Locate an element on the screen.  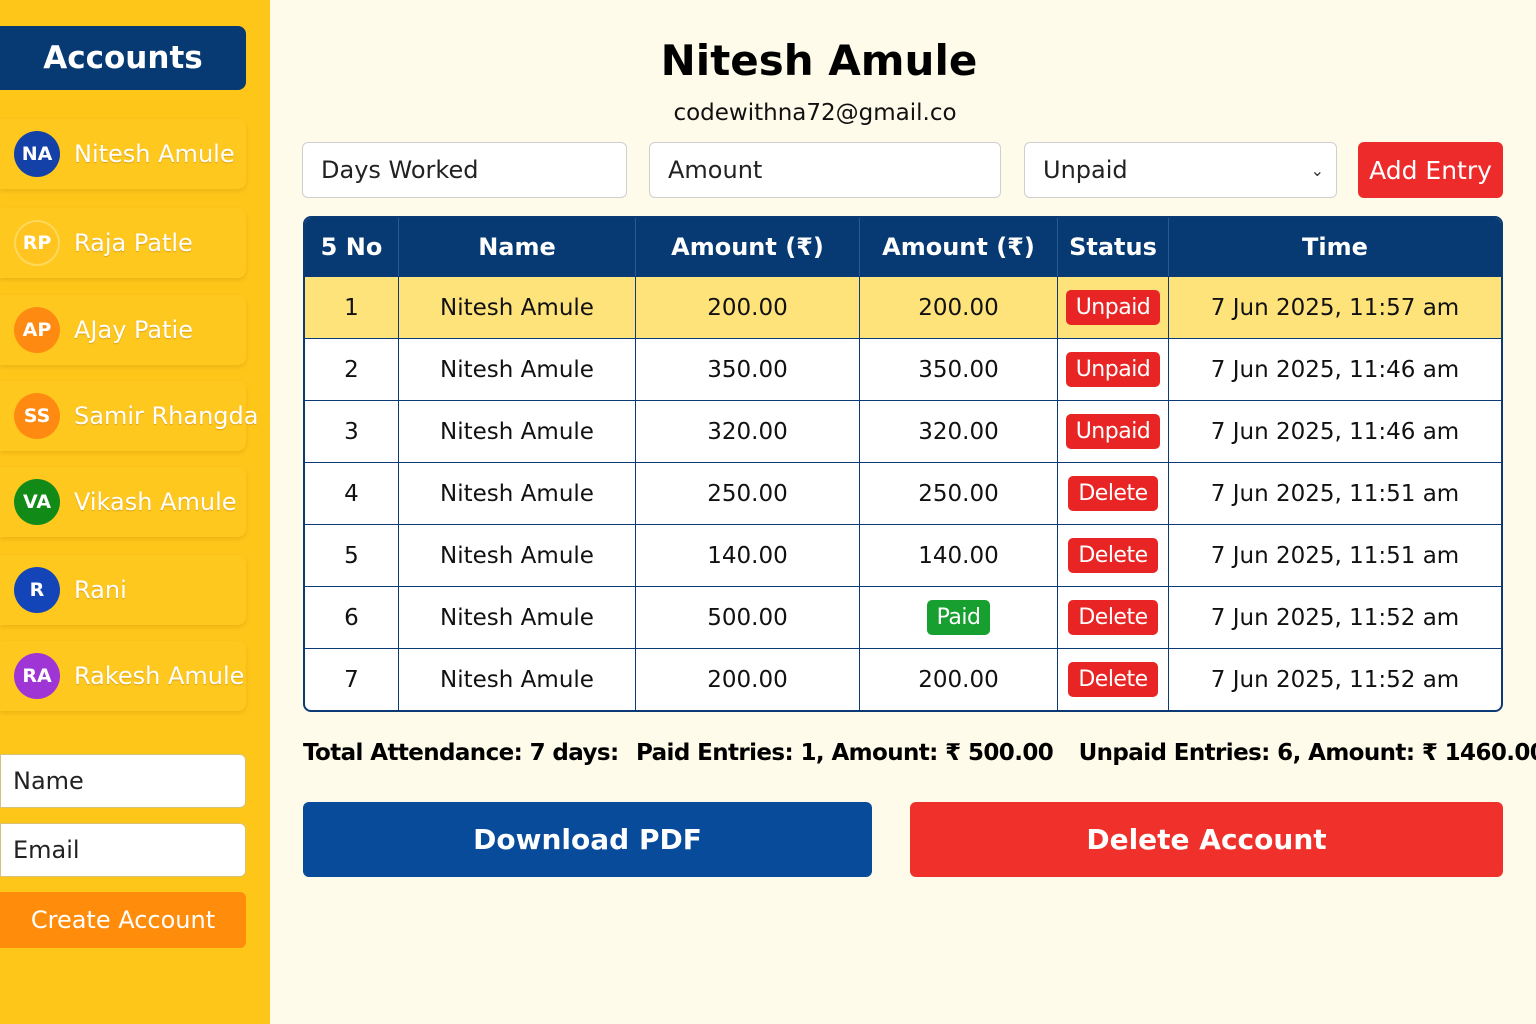
sidebar-item-account: RA Rakesh Amule is located at coordinates (123, 676).